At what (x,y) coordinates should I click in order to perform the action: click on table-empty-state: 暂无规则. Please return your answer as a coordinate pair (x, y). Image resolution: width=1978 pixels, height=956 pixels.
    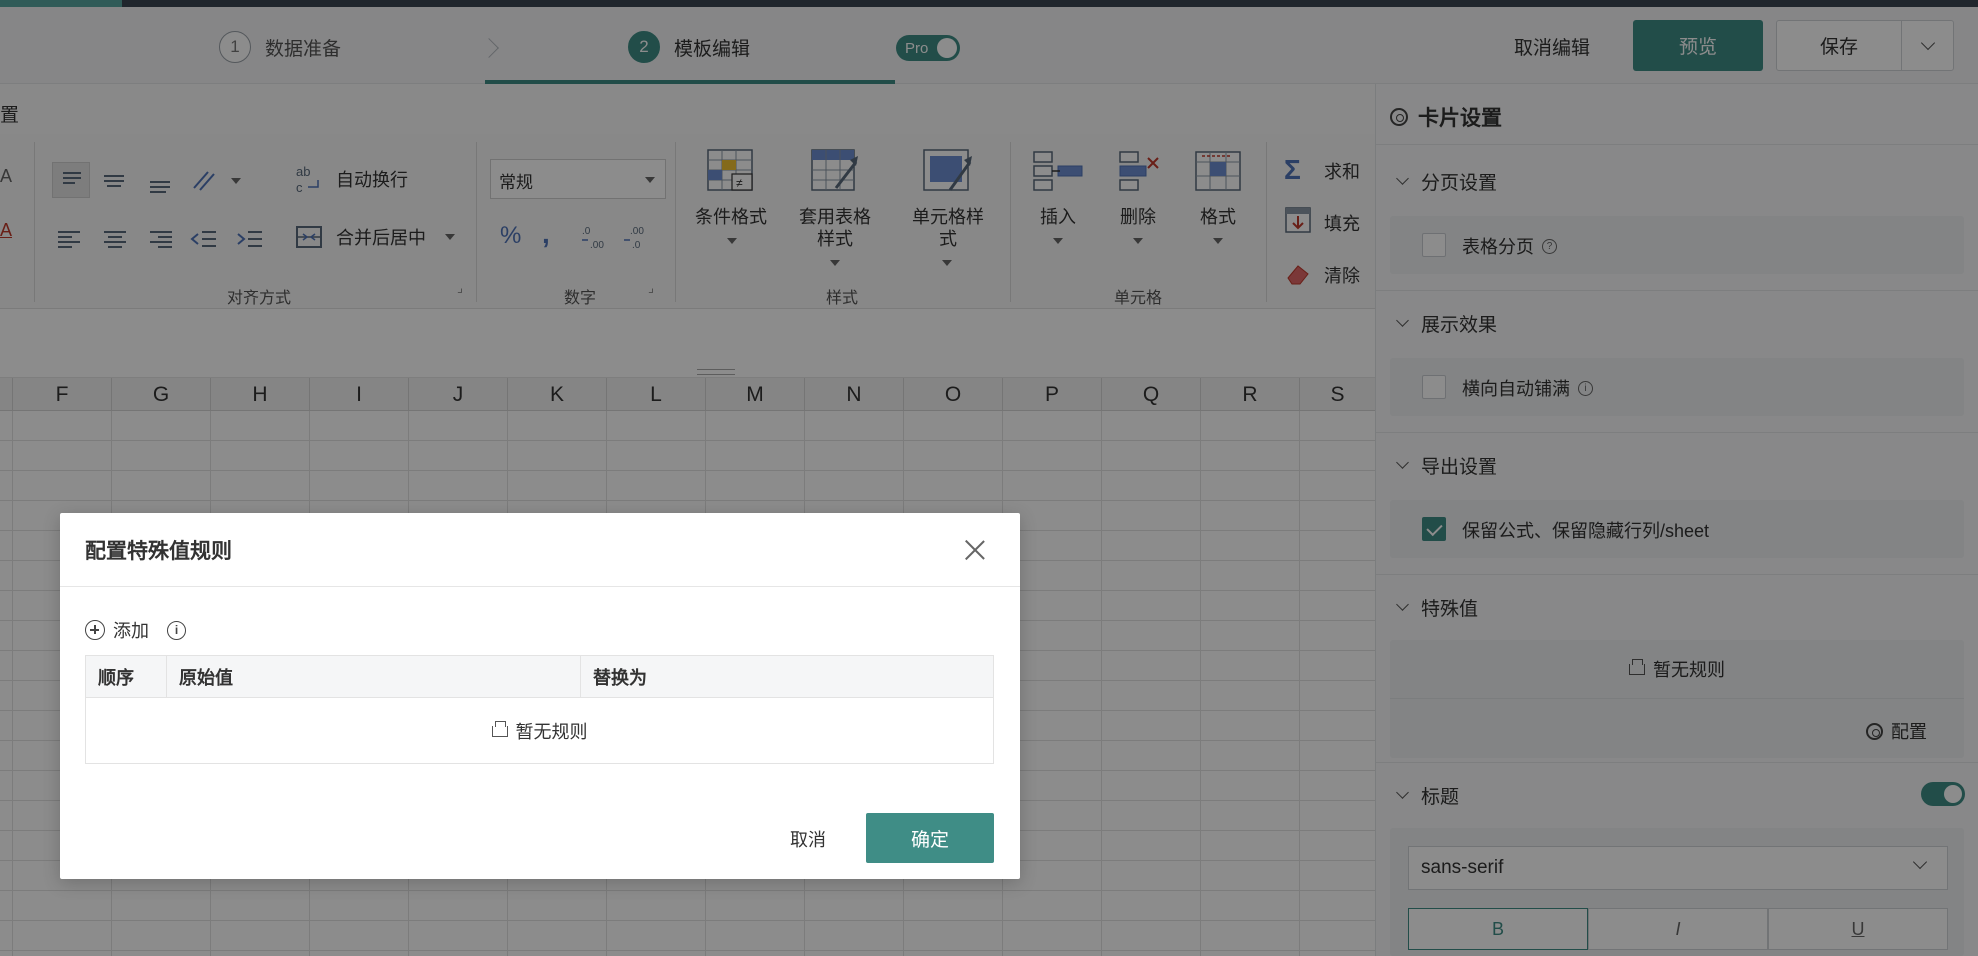
    Looking at the image, I should click on (539, 731).